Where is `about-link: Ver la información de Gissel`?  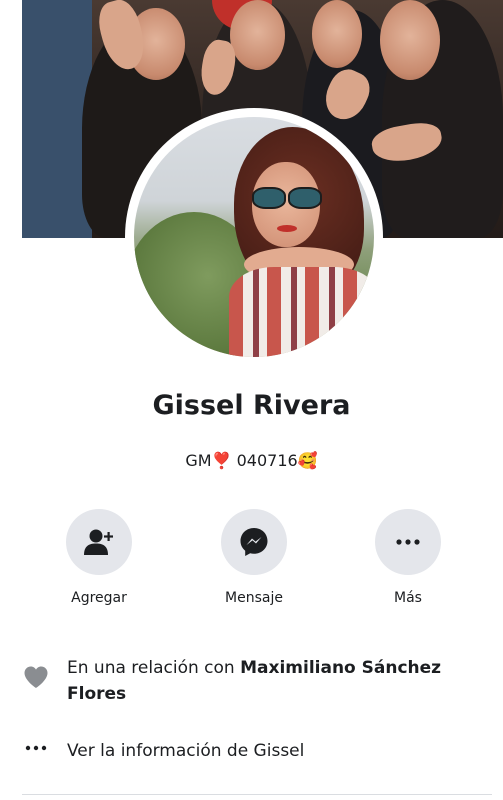 about-link: Ver la información de Gissel is located at coordinates (277, 751).